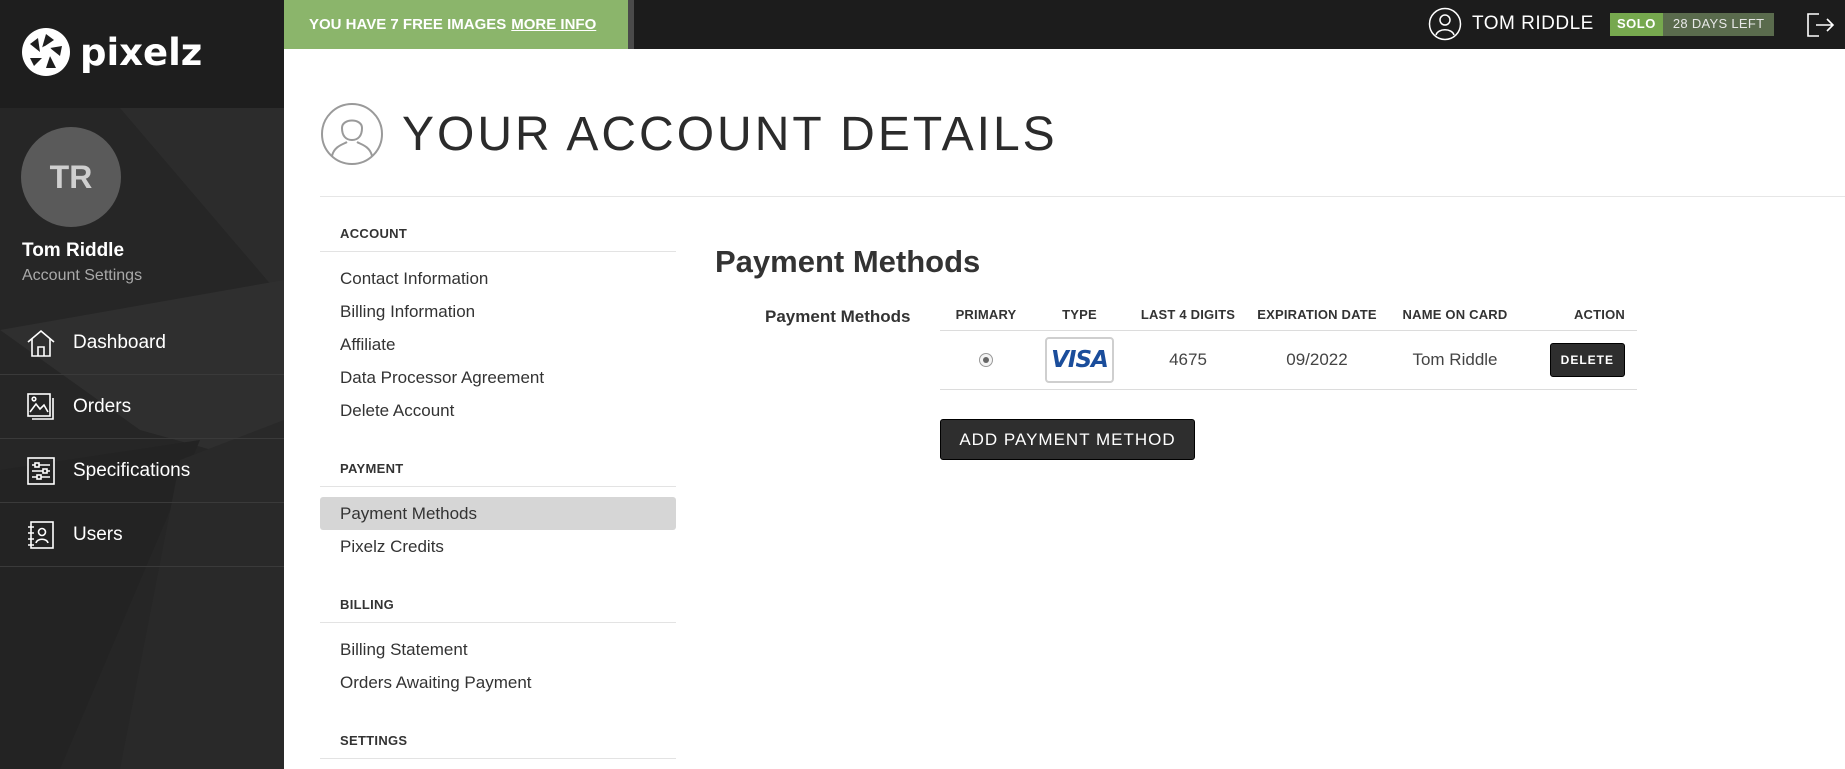 The height and width of the screenshot is (769, 1845). I want to click on column-header-primary: PRIMARY, so click(986, 315).